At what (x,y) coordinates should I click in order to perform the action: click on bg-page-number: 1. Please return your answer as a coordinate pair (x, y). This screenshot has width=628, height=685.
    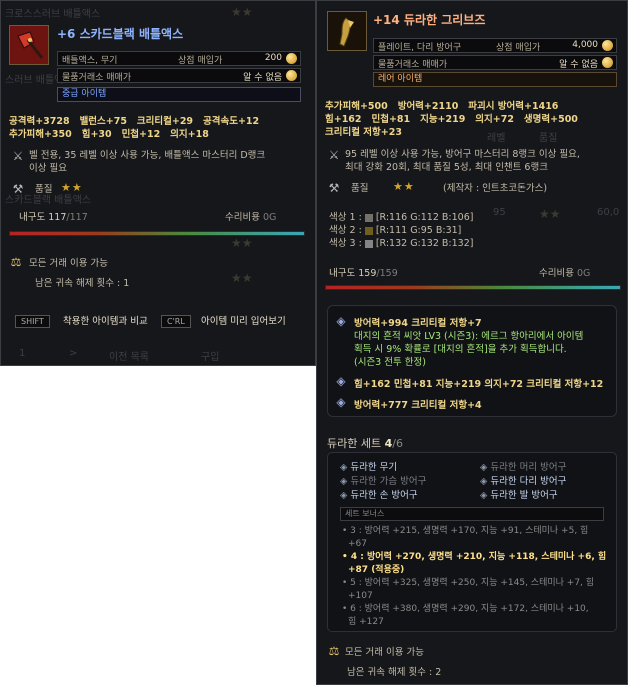
    Looking at the image, I should click on (22, 353).